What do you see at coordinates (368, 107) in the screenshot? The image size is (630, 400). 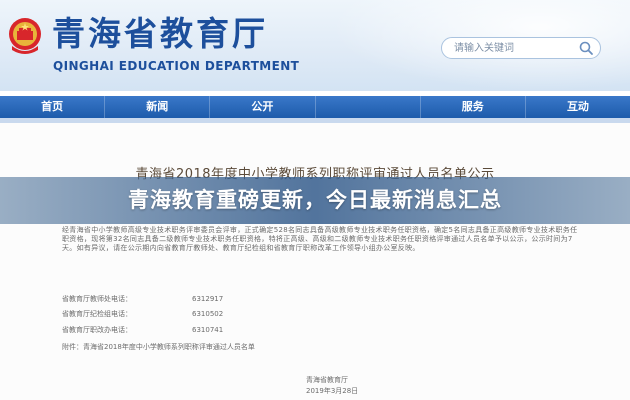 I see `nav-blank` at bounding box center [368, 107].